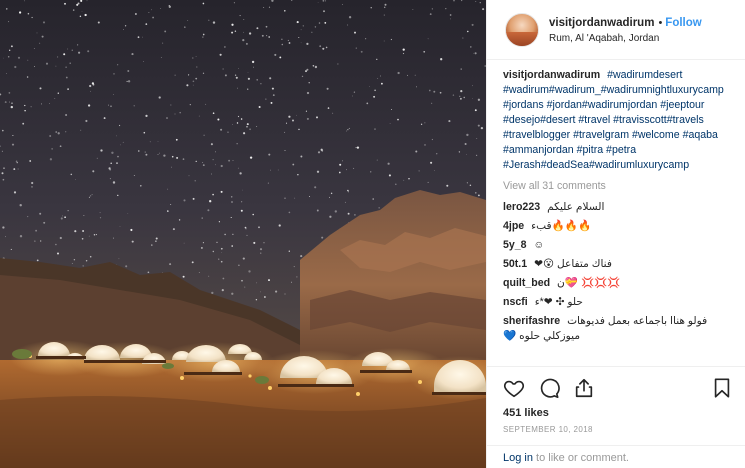 This screenshot has width=745, height=468. Describe the element at coordinates (618, 413) in the screenshot. I see `likes-count: 451 likes` at that location.